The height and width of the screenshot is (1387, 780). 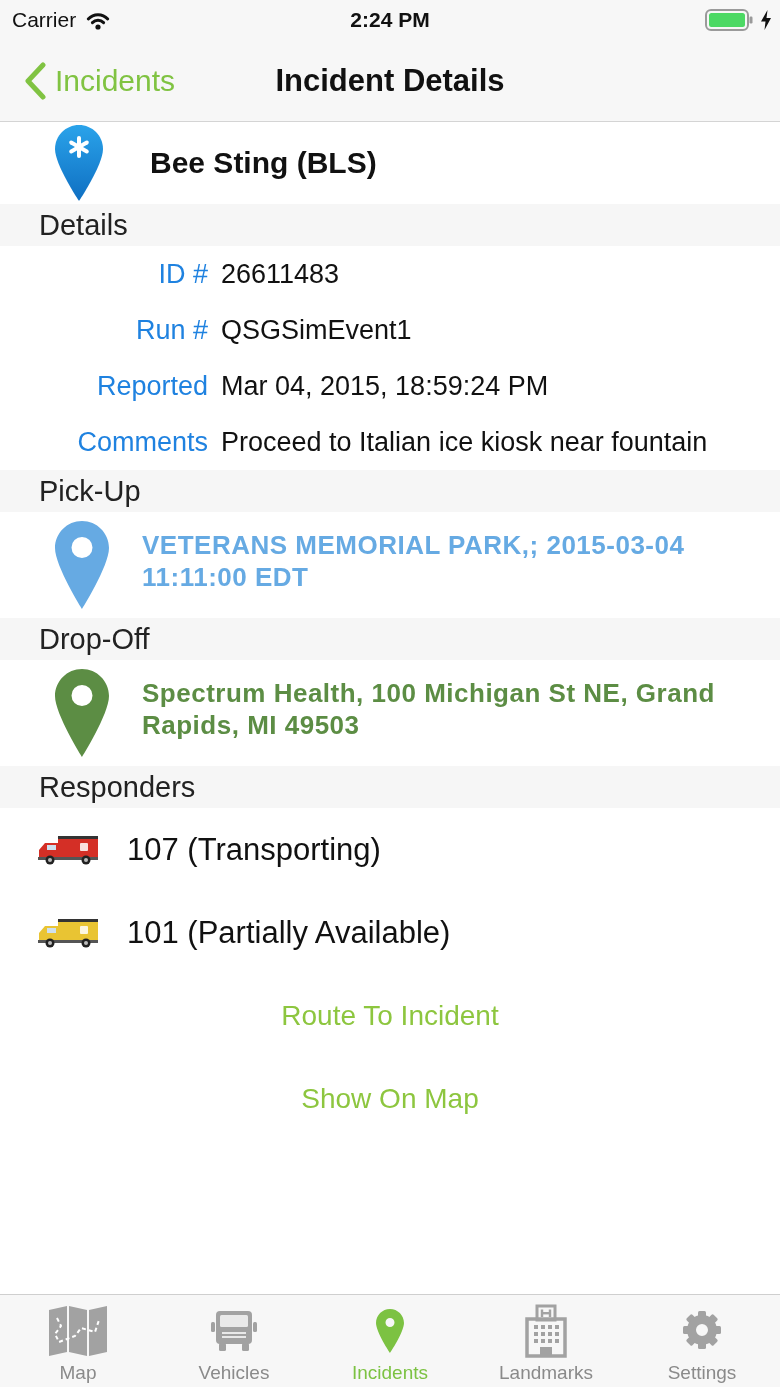 I want to click on tab-bar-item: Settings, so click(x=702, y=1341).